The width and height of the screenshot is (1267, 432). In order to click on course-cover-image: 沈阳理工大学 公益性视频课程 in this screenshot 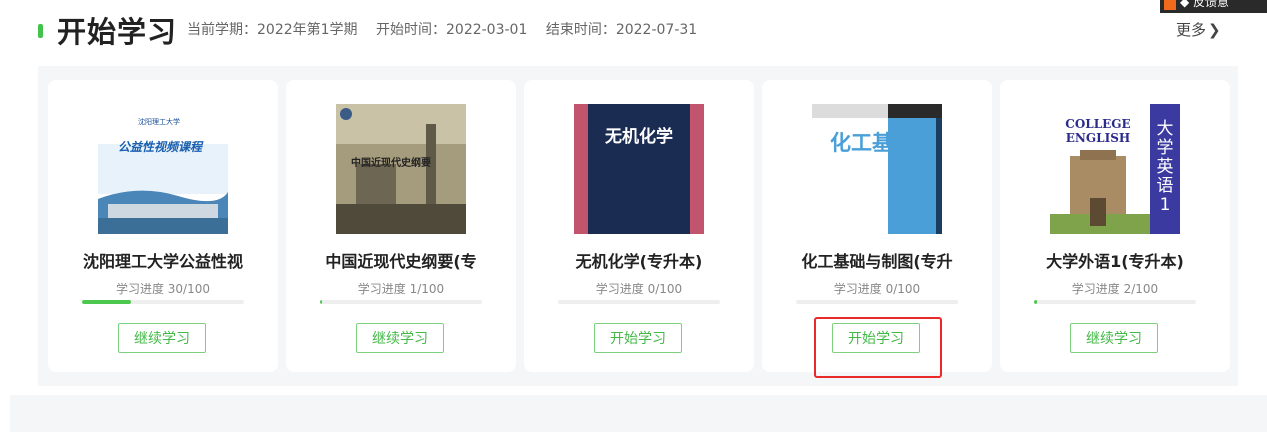, I will do `click(163, 169)`.